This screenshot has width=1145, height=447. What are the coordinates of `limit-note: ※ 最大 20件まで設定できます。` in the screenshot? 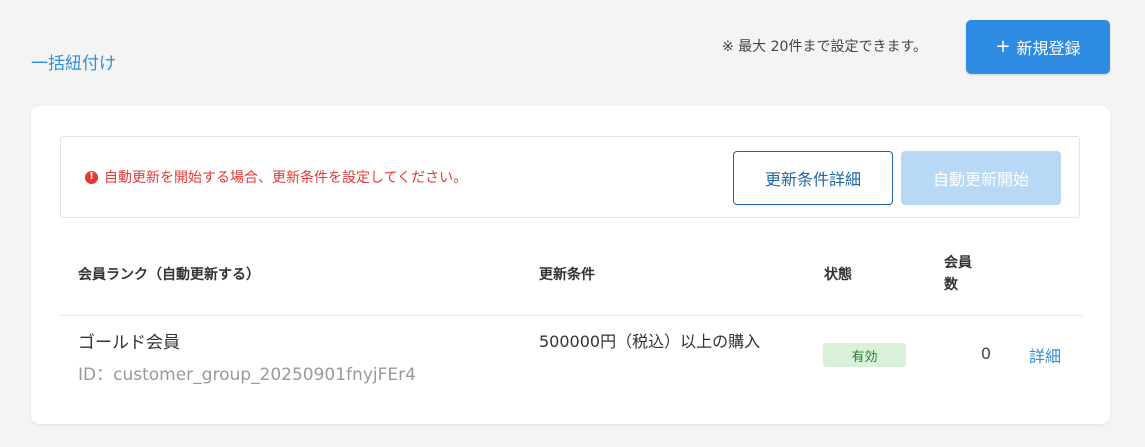 It's located at (825, 47).